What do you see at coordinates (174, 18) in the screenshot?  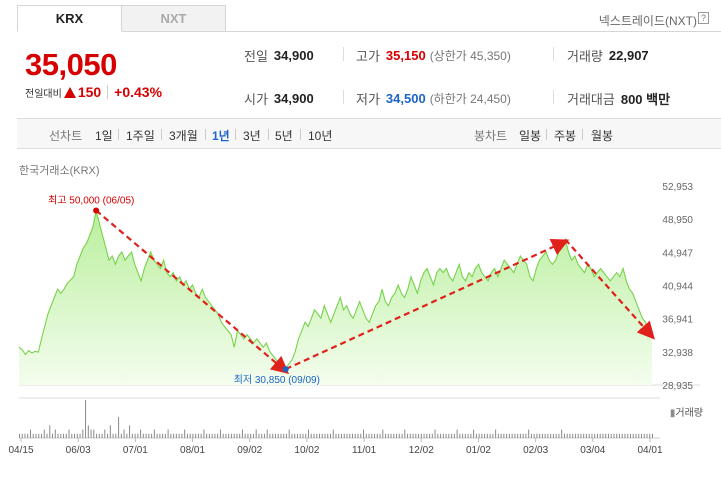 I see `tab-nxt: NXT` at bounding box center [174, 18].